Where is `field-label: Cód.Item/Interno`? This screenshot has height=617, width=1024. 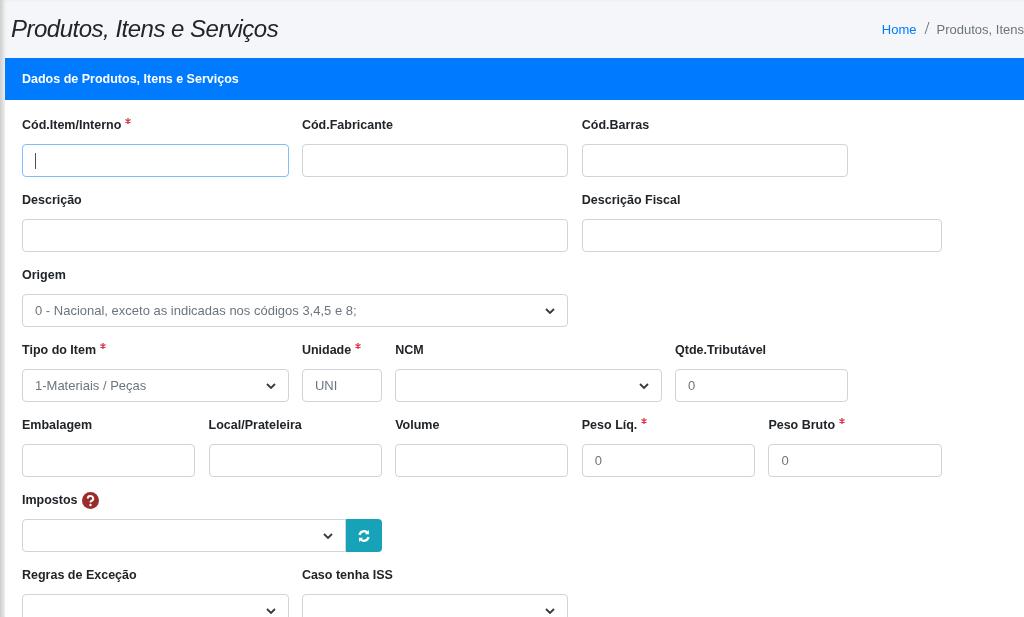
field-label: Cód.Item/Interno is located at coordinates (72, 125).